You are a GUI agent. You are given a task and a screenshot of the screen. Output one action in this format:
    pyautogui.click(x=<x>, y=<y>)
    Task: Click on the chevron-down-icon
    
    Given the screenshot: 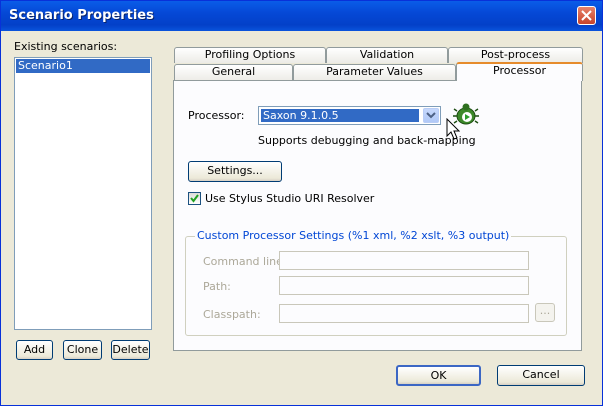 What is the action you would take?
    pyautogui.click(x=431, y=115)
    